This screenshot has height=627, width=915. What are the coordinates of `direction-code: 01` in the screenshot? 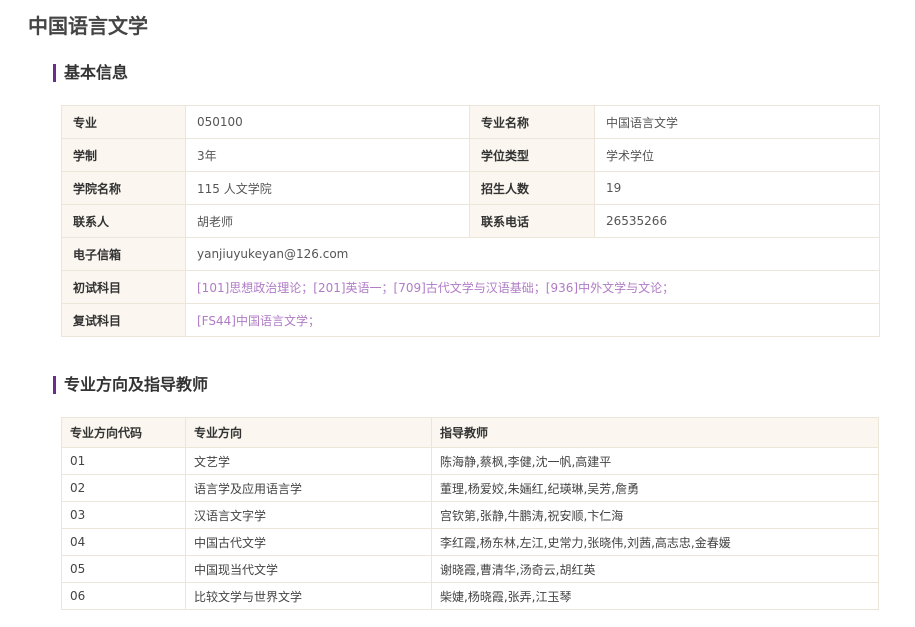 It's located at (123, 461).